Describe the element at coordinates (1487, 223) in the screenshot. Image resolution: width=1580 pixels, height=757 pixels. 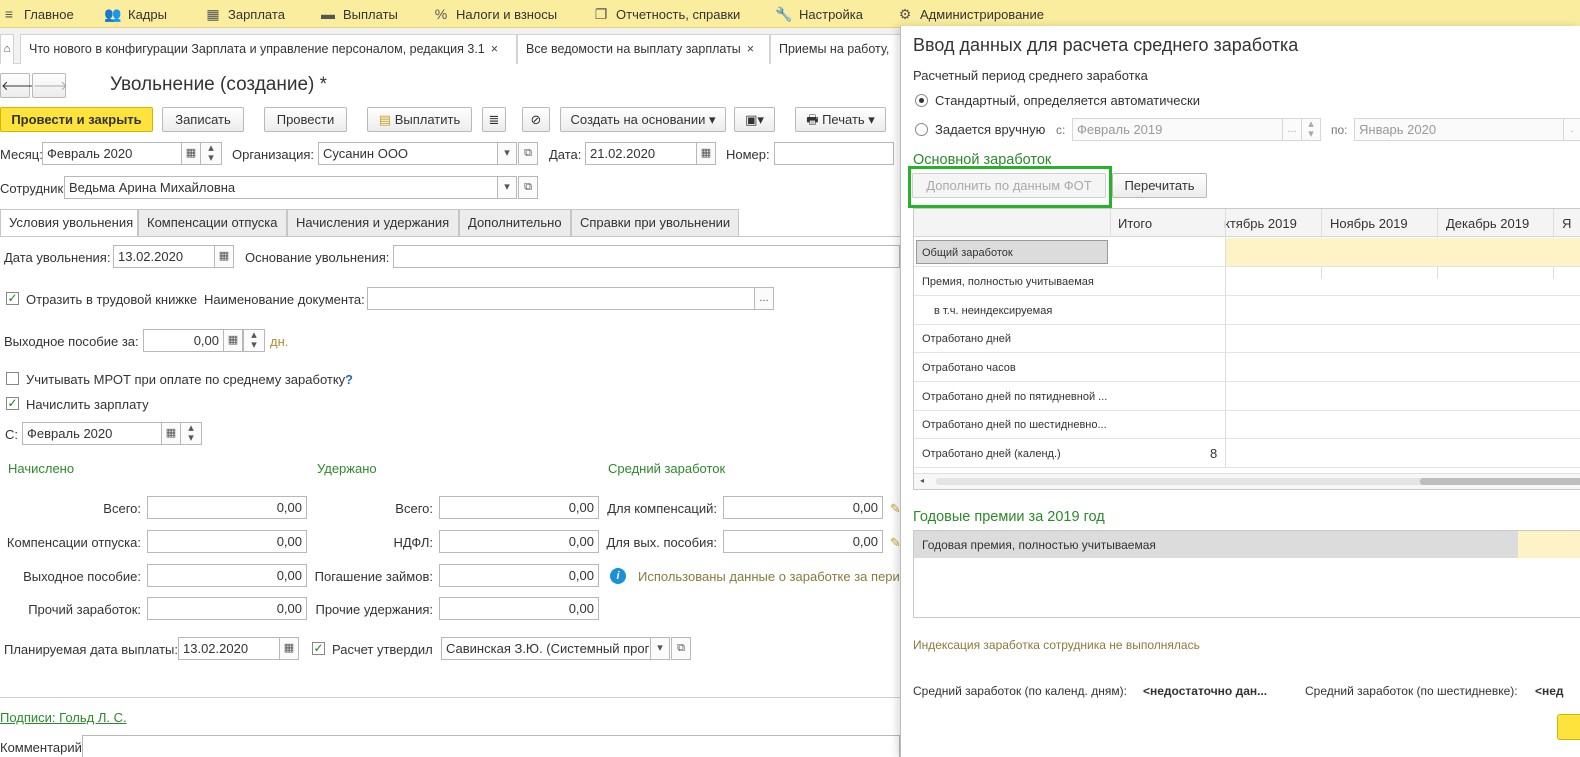
I see `column-header-month: Декабрь 2019` at that location.